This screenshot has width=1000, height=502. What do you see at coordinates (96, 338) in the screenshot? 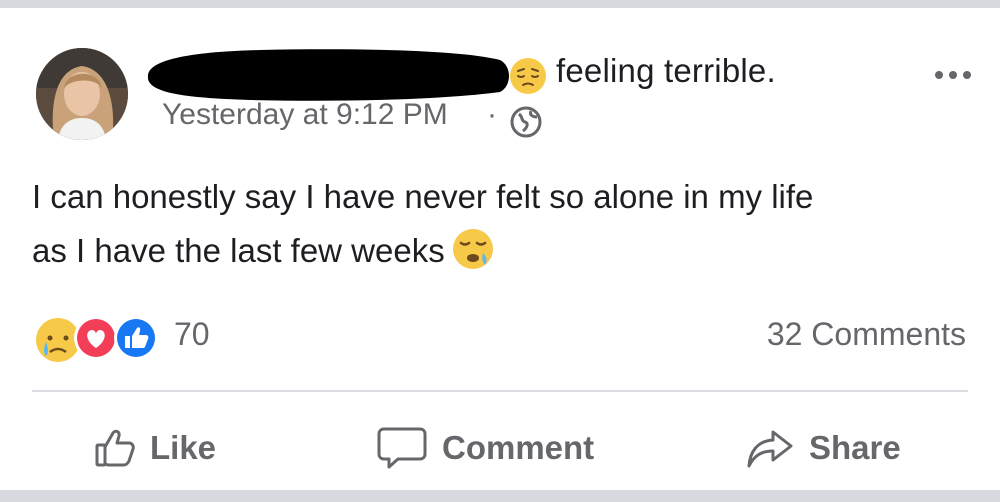
I see `love-reaction-icon` at bounding box center [96, 338].